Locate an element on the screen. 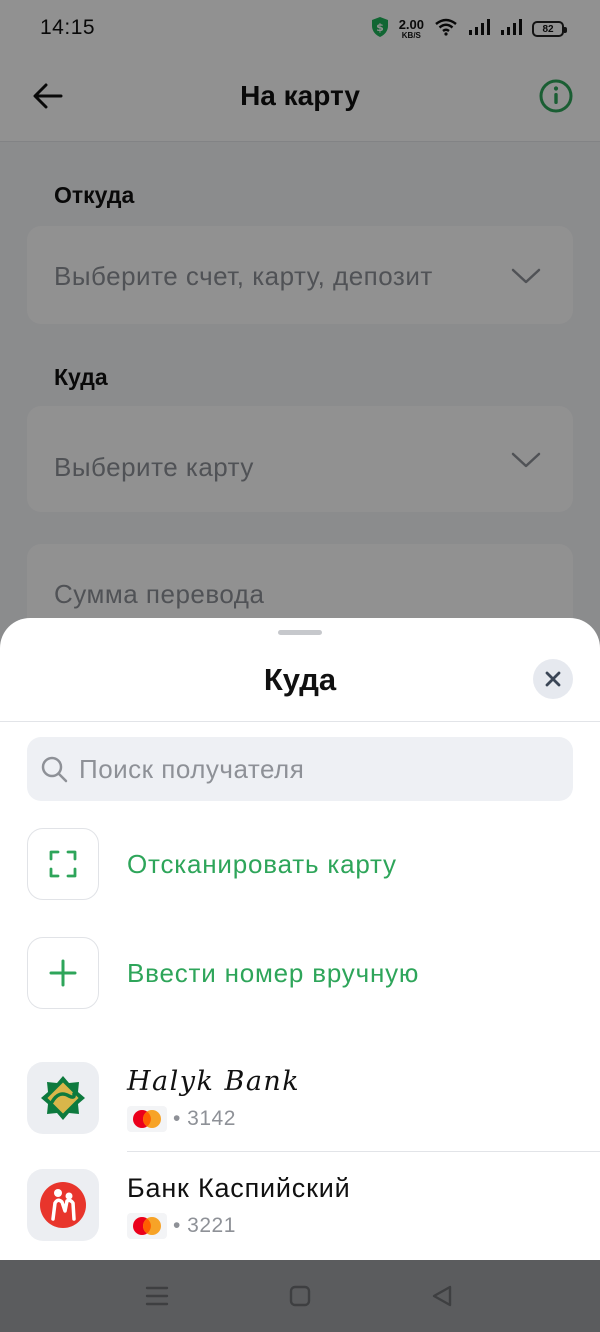  search-icon is located at coordinates (54, 769).